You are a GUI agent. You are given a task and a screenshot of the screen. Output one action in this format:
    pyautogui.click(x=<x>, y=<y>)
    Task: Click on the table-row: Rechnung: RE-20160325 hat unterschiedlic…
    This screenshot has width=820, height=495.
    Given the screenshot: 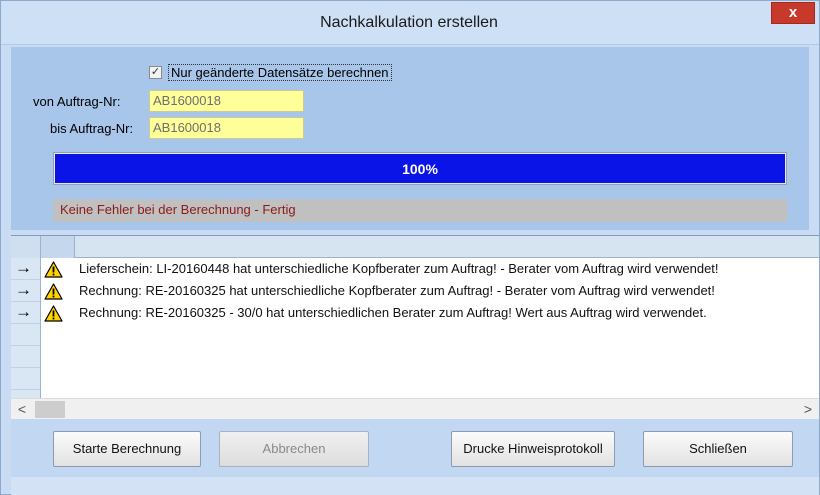 What is the action you would take?
    pyautogui.click(x=430, y=291)
    